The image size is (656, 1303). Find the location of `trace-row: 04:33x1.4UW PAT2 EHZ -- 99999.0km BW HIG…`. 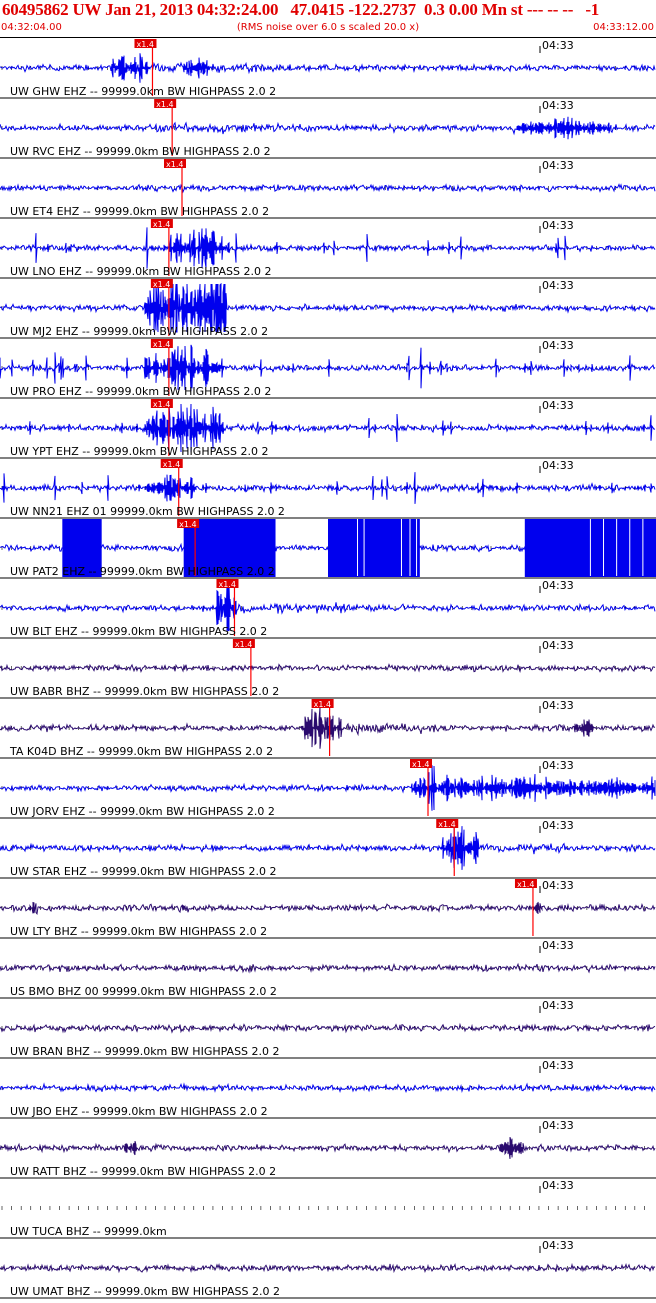

trace-row: 04:33x1.4UW PAT2 EHZ -- 99999.0km BW HIG… is located at coordinates (328, 549).